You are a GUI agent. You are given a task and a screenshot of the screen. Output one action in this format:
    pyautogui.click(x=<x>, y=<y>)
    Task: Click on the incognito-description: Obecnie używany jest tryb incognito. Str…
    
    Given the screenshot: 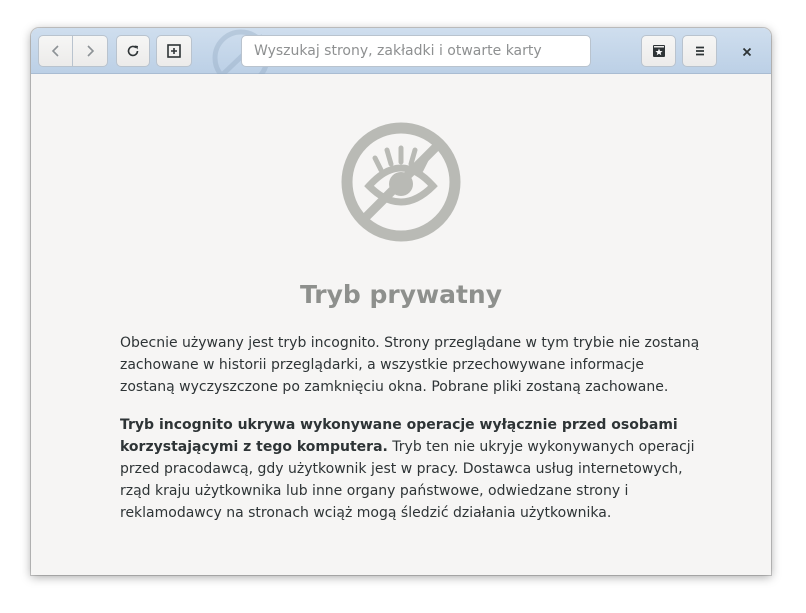 What is the action you would take?
    pyautogui.click(x=410, y=365)
    